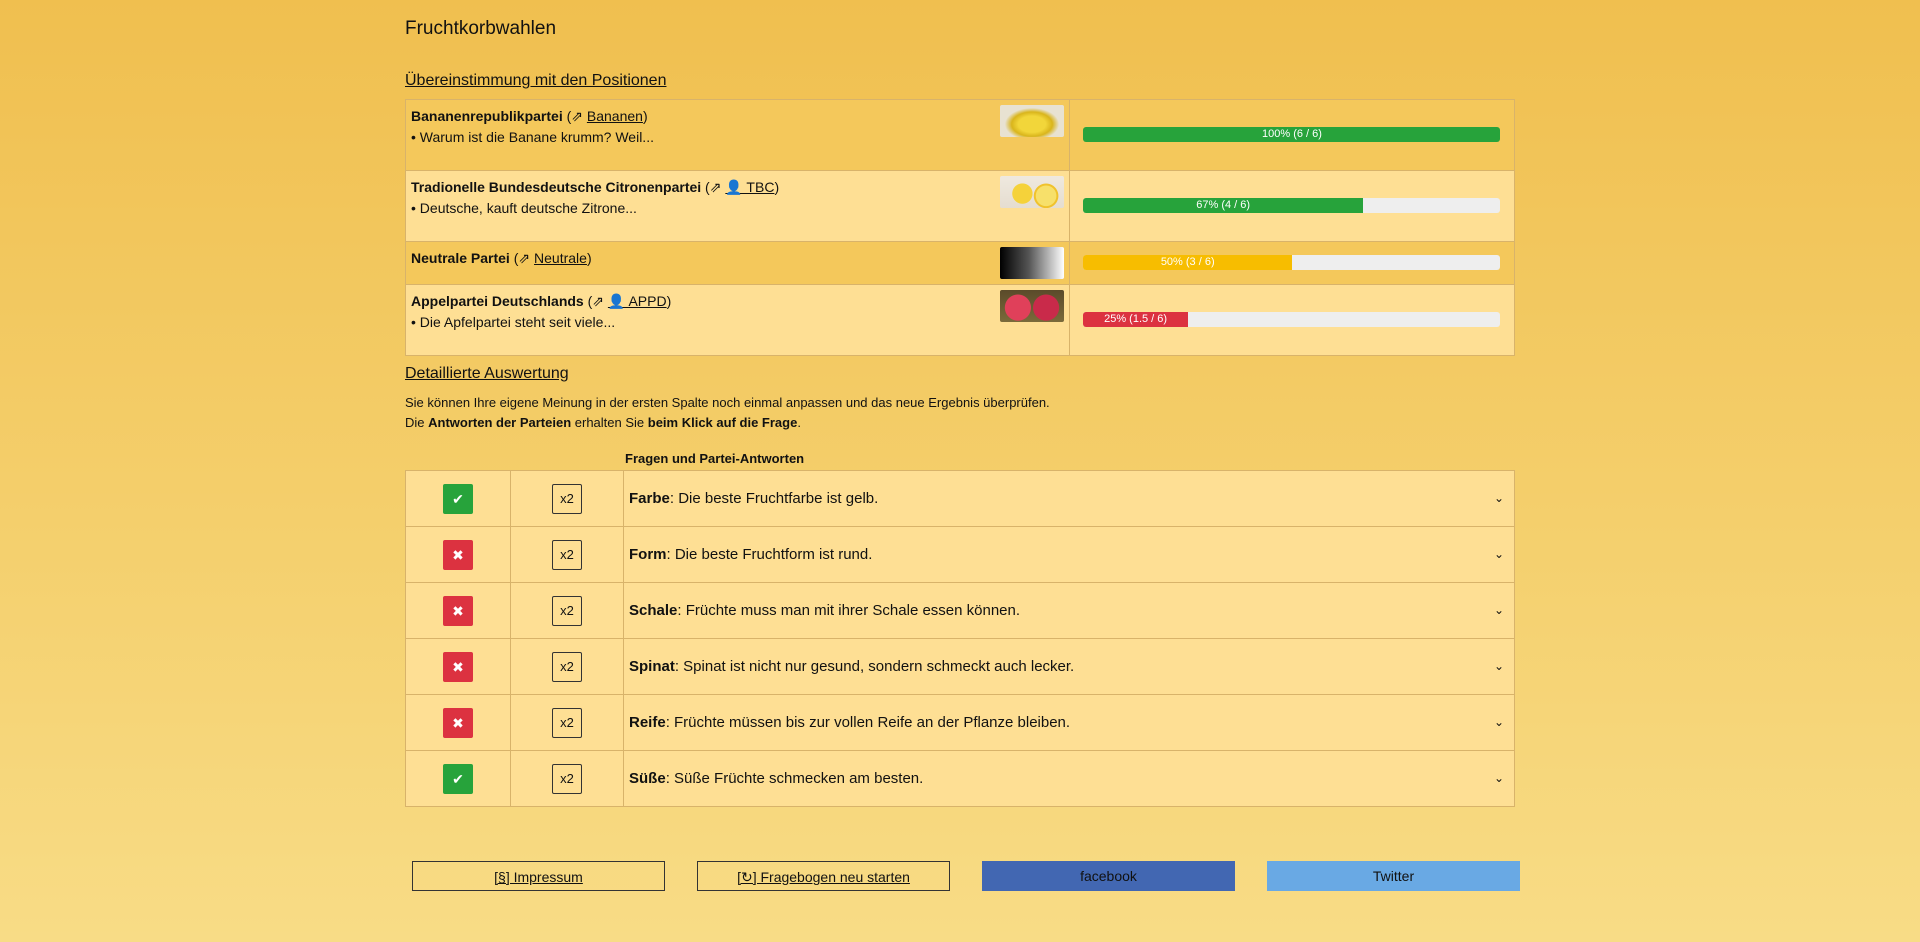  I want to click on page-title: Fruchtkorbwahlen, so click(481, 28).